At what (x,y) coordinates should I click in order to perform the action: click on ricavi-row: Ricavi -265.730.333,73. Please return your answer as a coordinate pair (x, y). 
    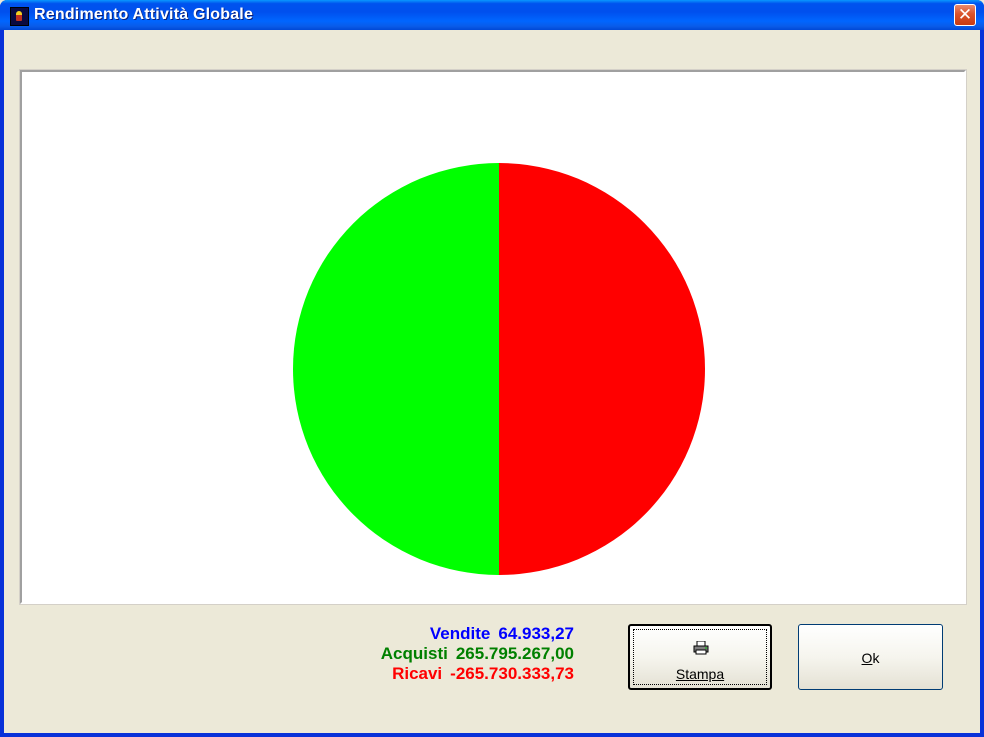
    Looking at the image, I should click on (477, 674).